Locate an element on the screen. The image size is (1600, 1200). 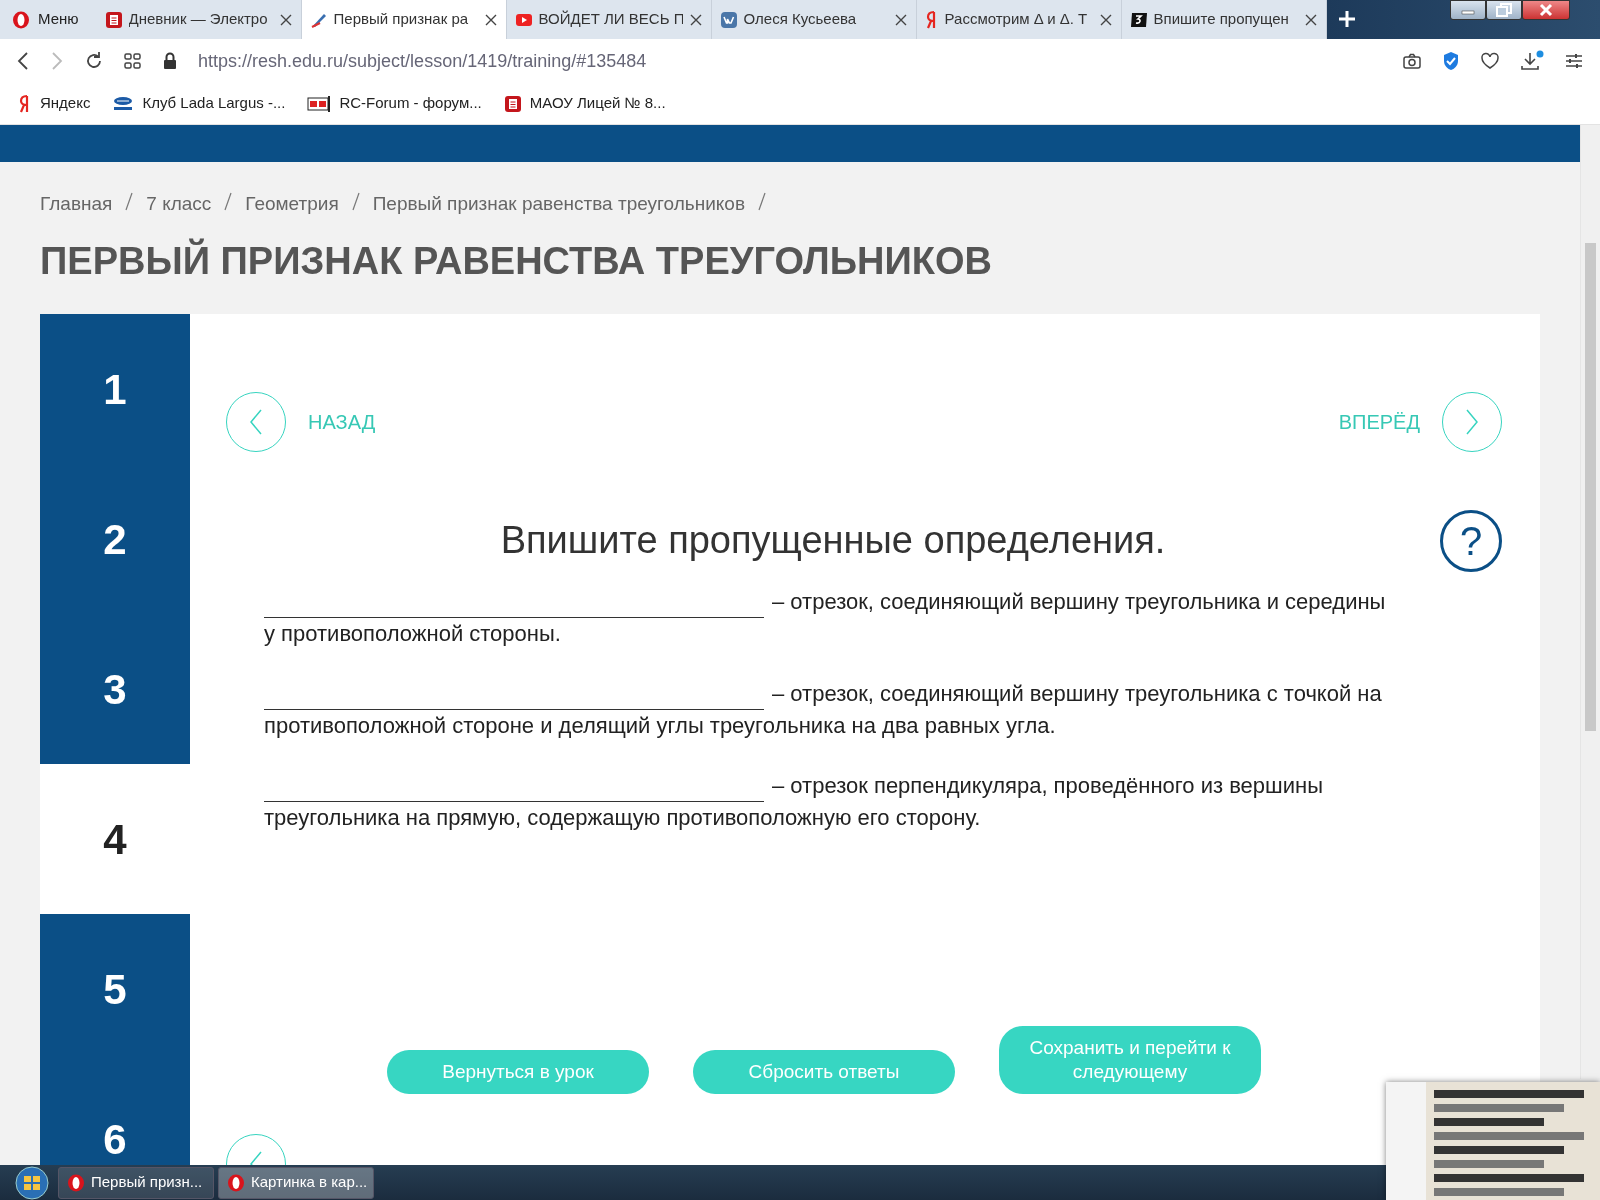
step-tab: 1 is located at coordinates (115, 389).